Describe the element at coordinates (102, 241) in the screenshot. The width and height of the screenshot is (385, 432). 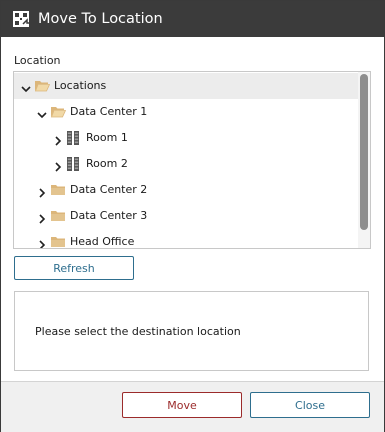
I see `tree-item-label: Head Office` at that location.